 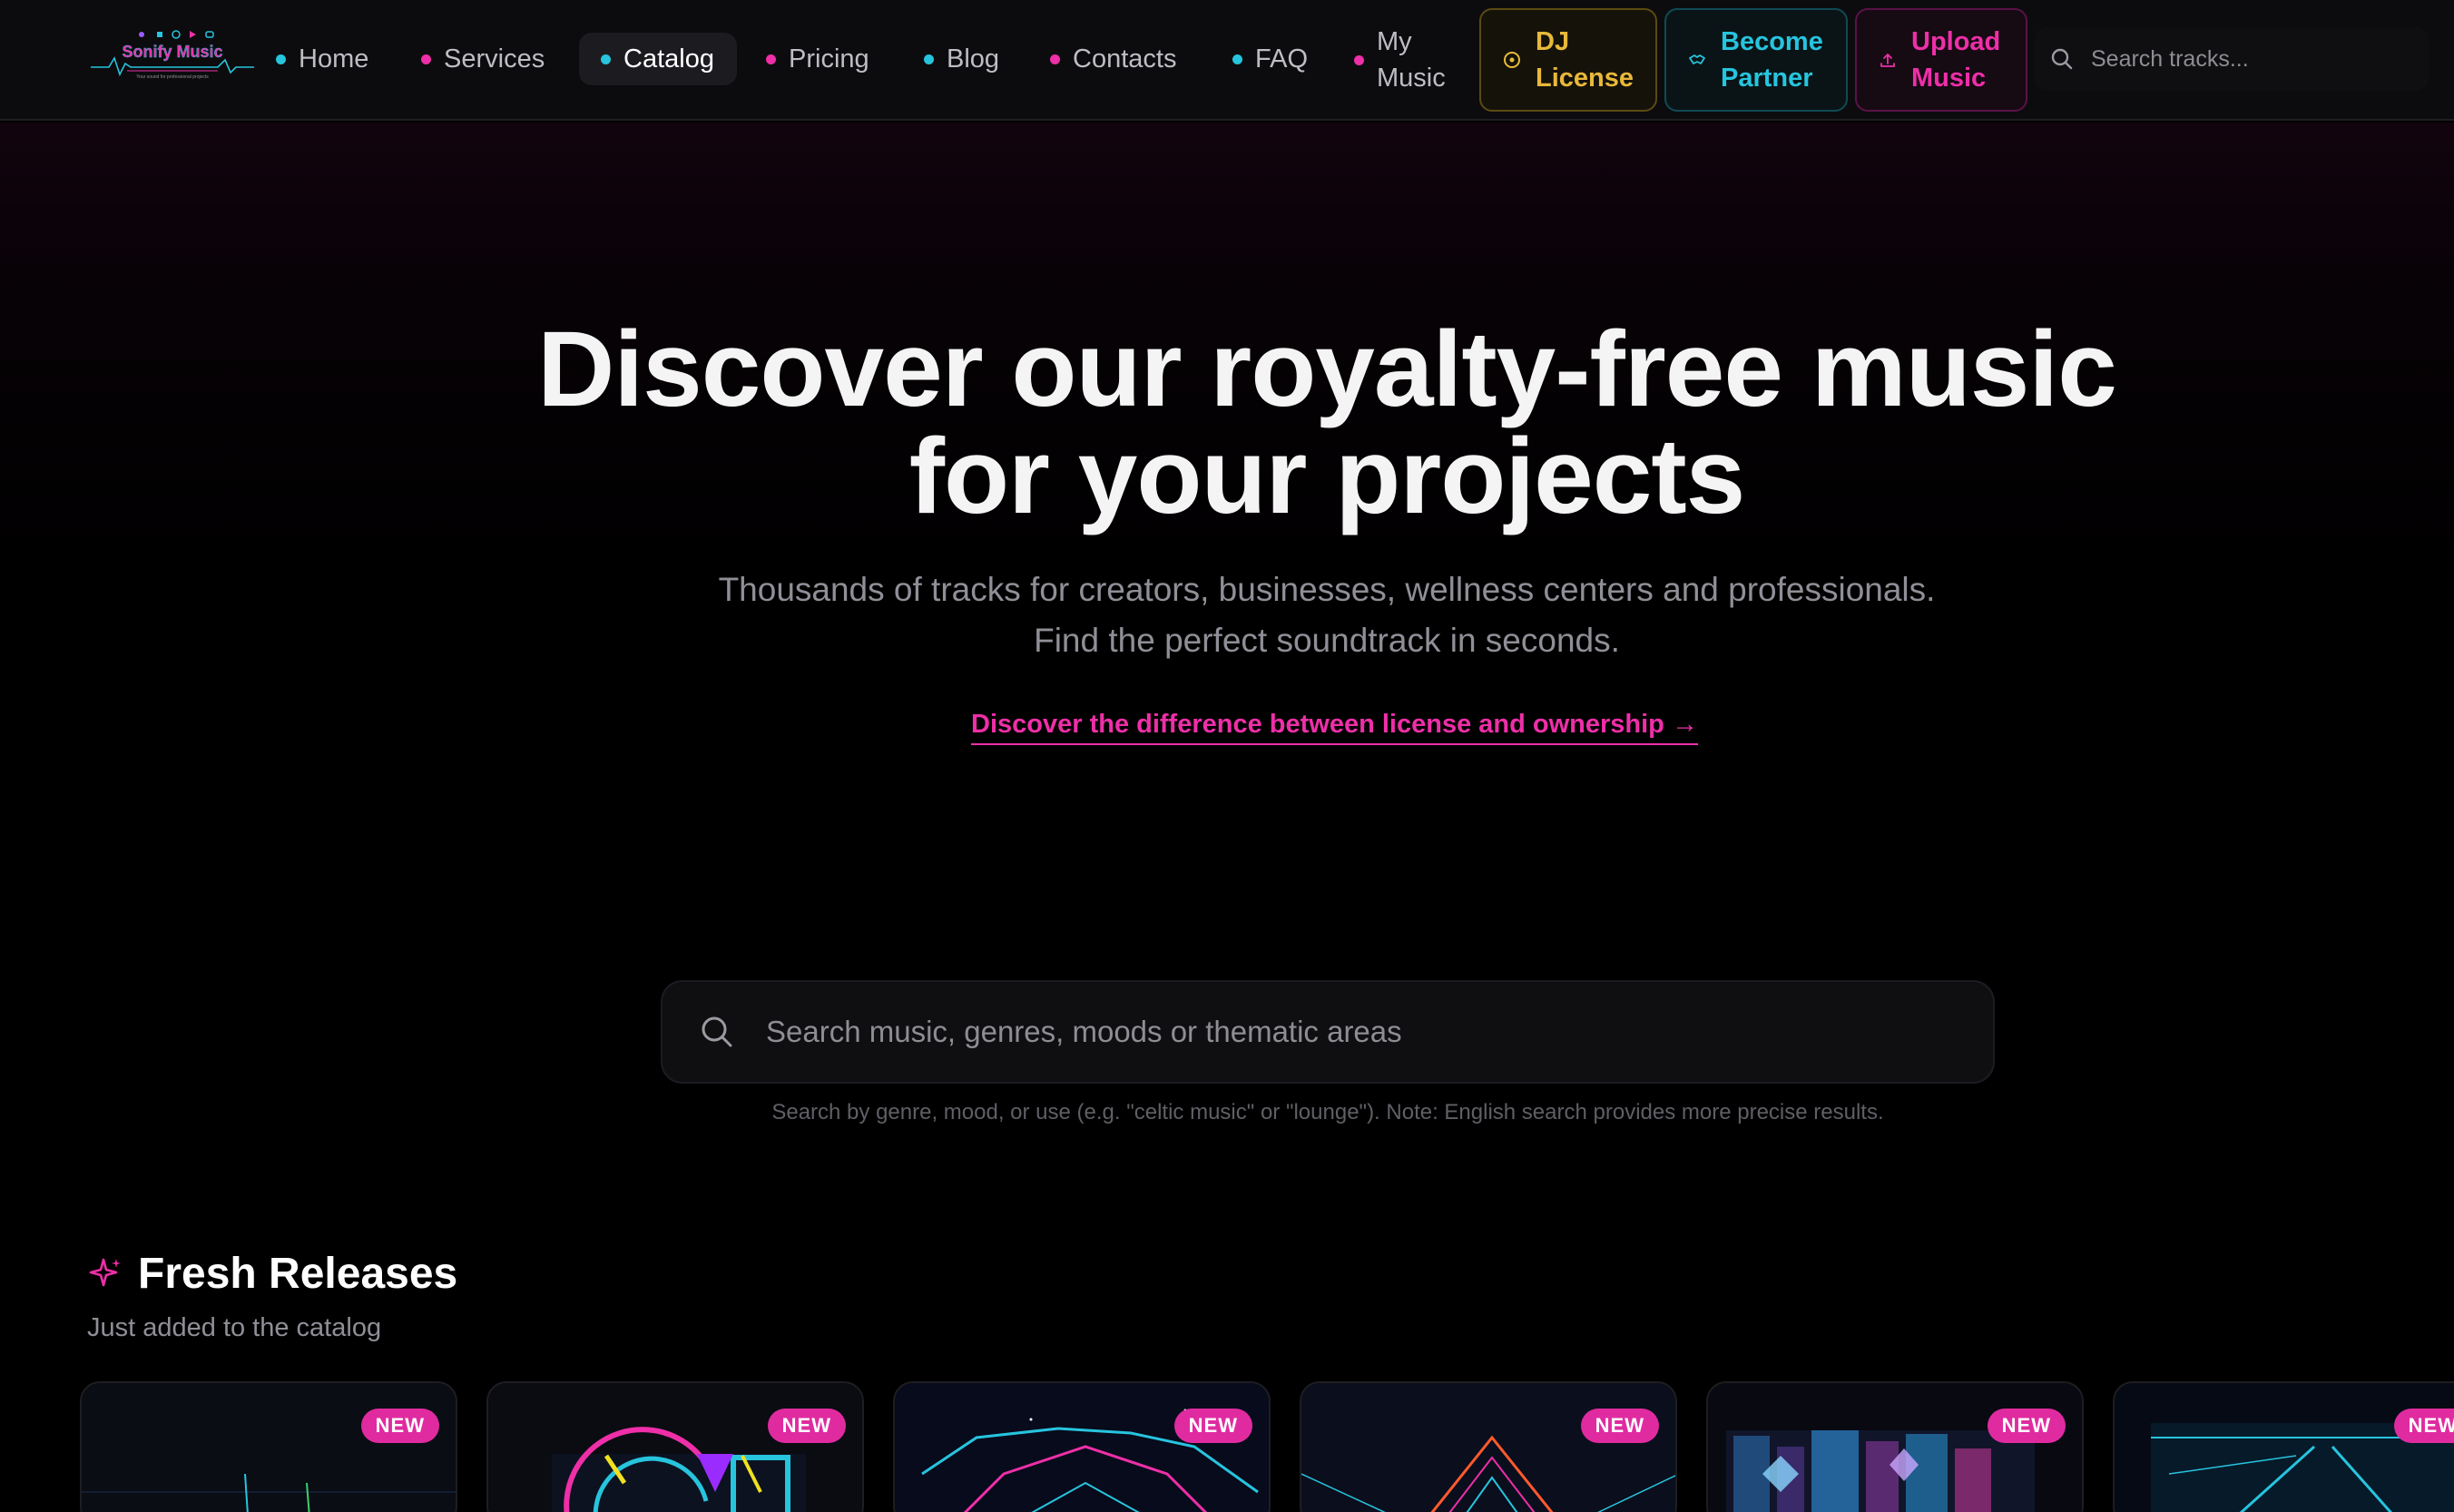 I want to click on logo-wordmark: Sonify Music, so click(x=172, y=52).